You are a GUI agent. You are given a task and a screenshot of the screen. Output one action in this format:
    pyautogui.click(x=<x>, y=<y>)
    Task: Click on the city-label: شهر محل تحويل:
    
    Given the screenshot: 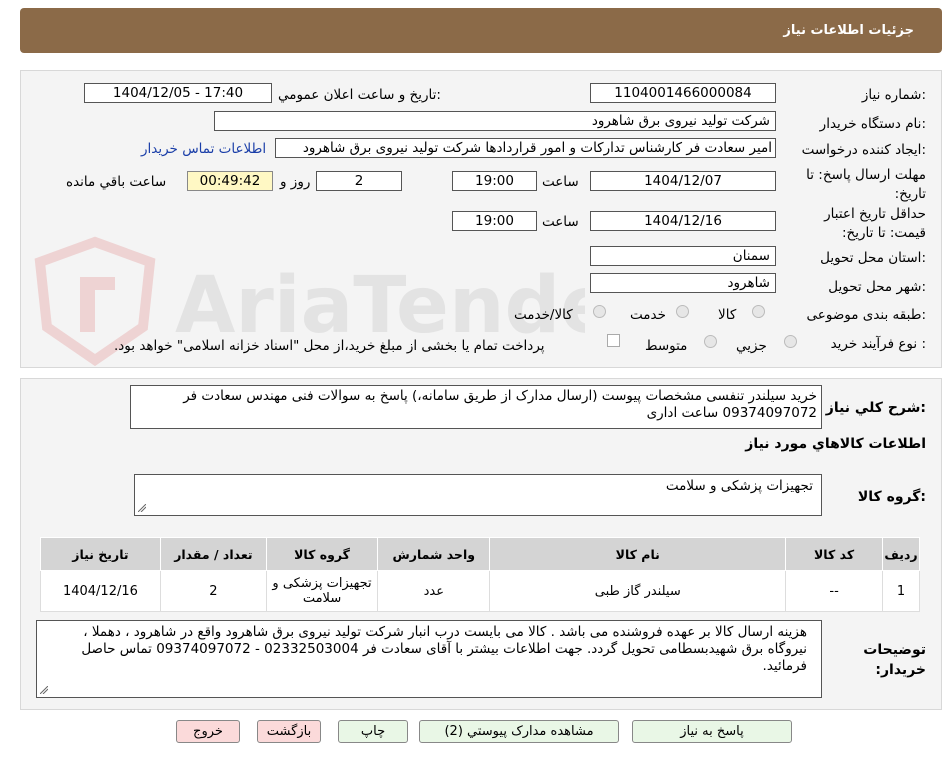 What is the action you would take?
    pyautogui.click(x=877, y=287)
    